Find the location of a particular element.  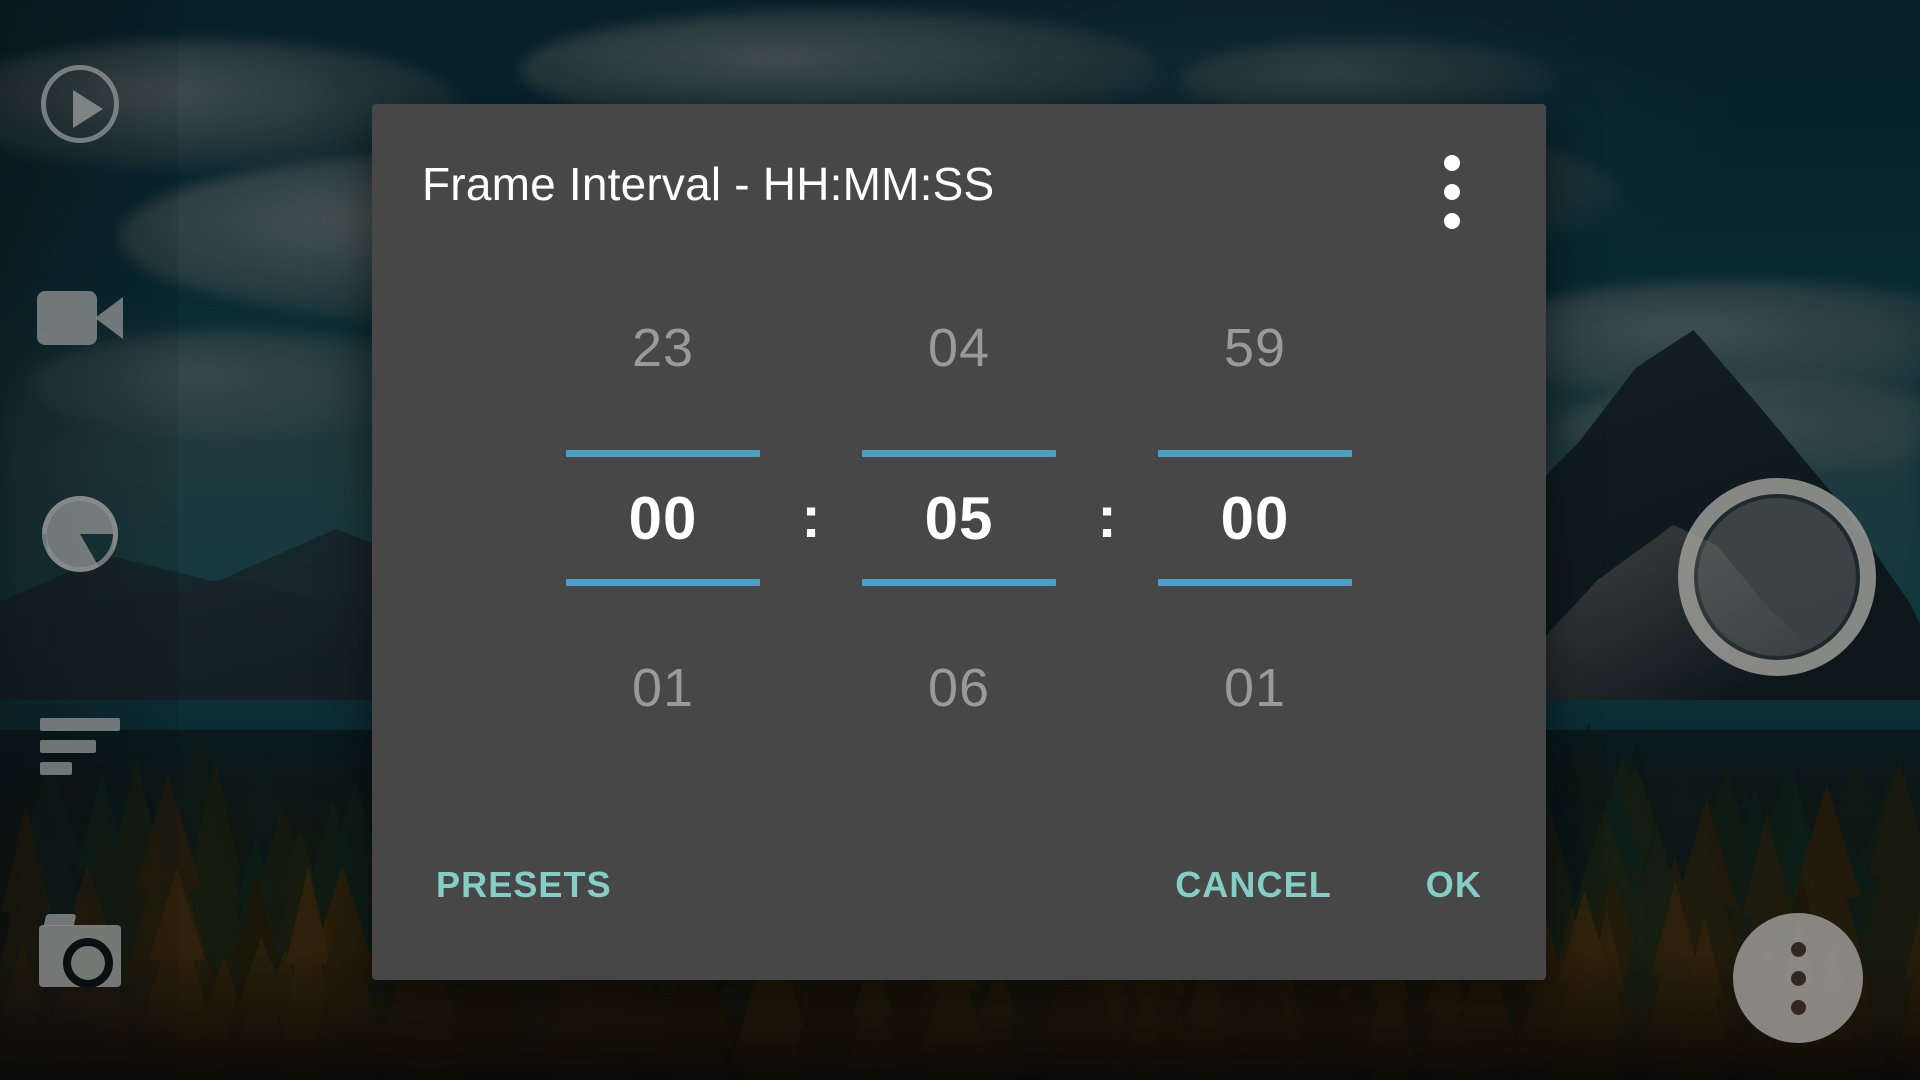

picker-column-hours: 23 00 01 is located at coordinates (663, 518).